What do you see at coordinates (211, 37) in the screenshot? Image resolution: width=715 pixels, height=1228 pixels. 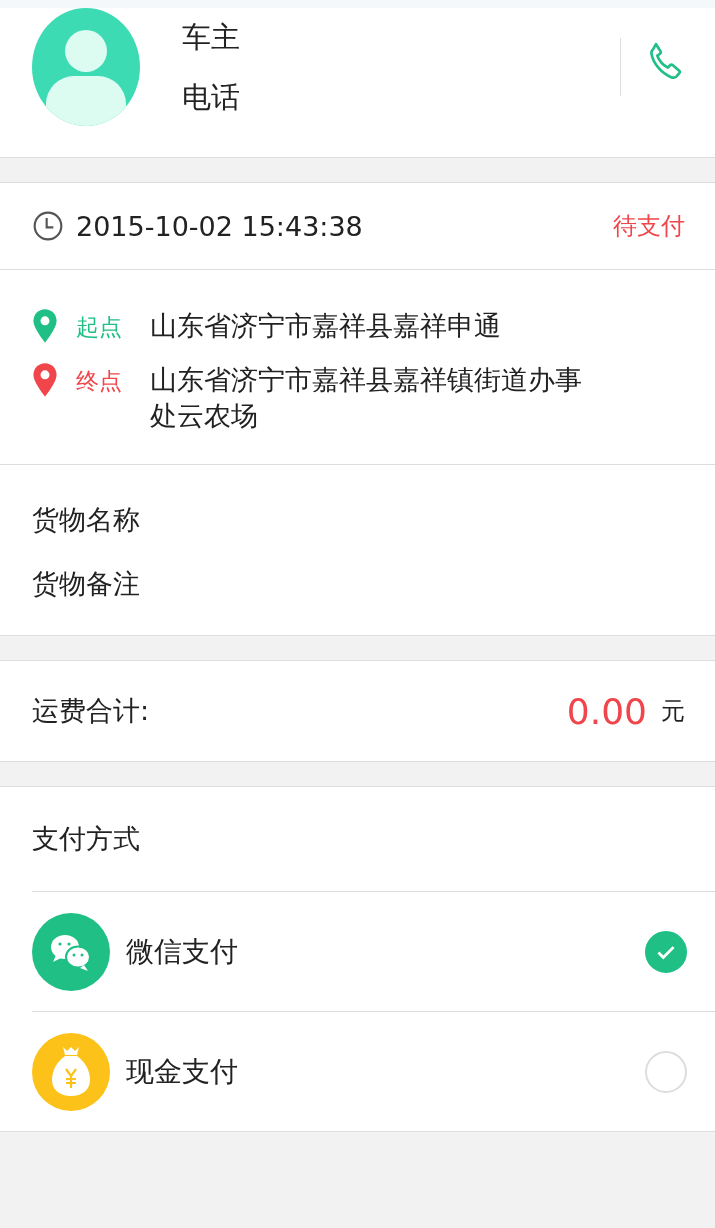 I see `driver-name: 车主` at bounding box center [211, 37].